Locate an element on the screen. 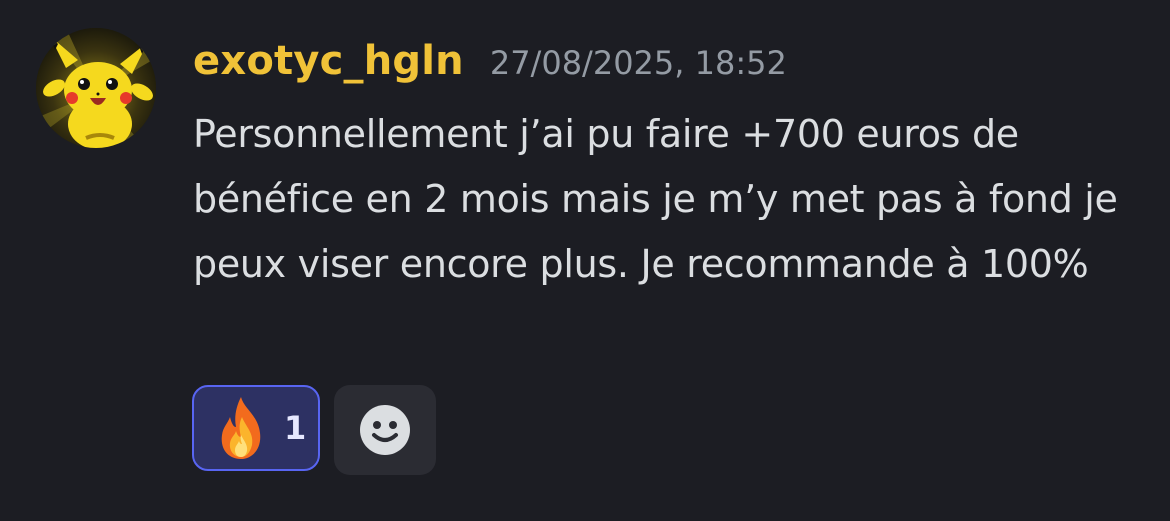  reaction-fire: 1 is located at coordinates (256, 428).